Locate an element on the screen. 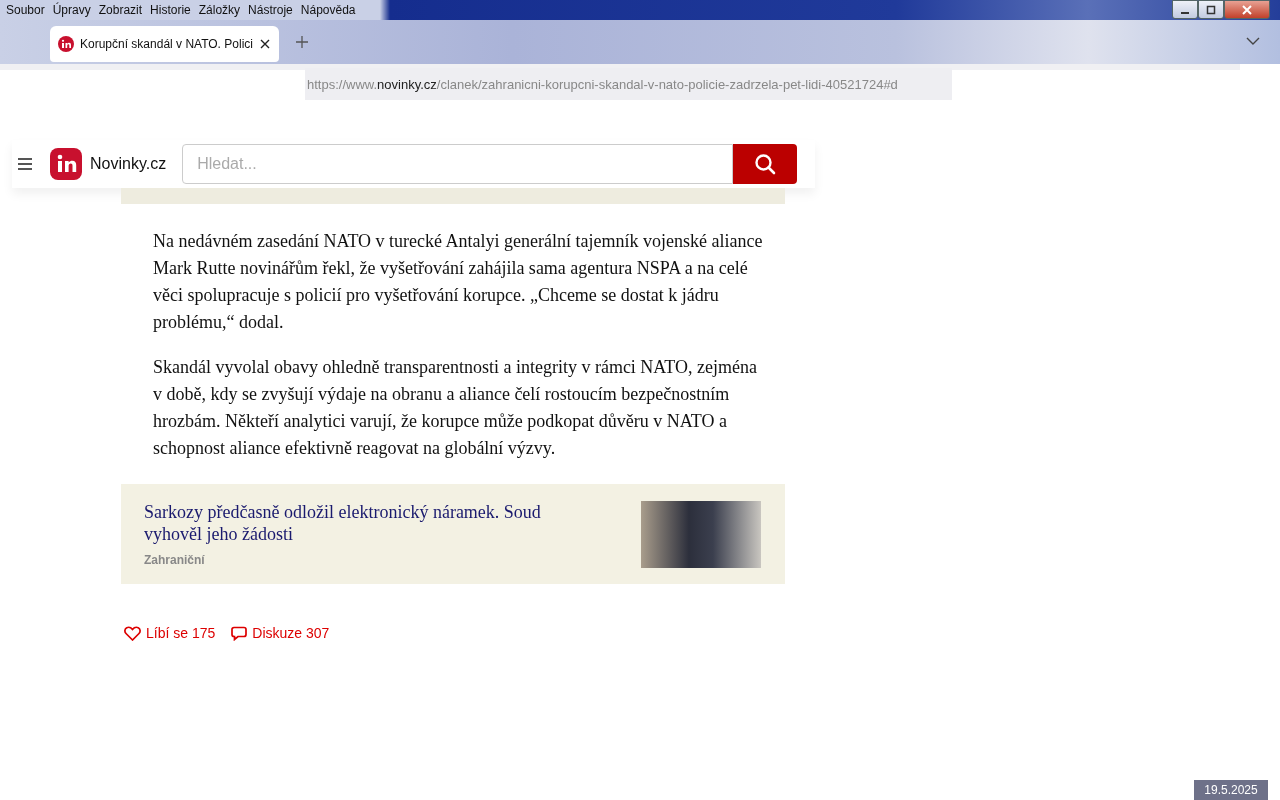 This screenshot has width=1280, height=800. address-field: https://www.novinky.cz/clanek/zahranicni-korupcni-skandal-v-nato-policie-zadrzela-pet-lidi-40521724#d is located at coordinates (628, 84).